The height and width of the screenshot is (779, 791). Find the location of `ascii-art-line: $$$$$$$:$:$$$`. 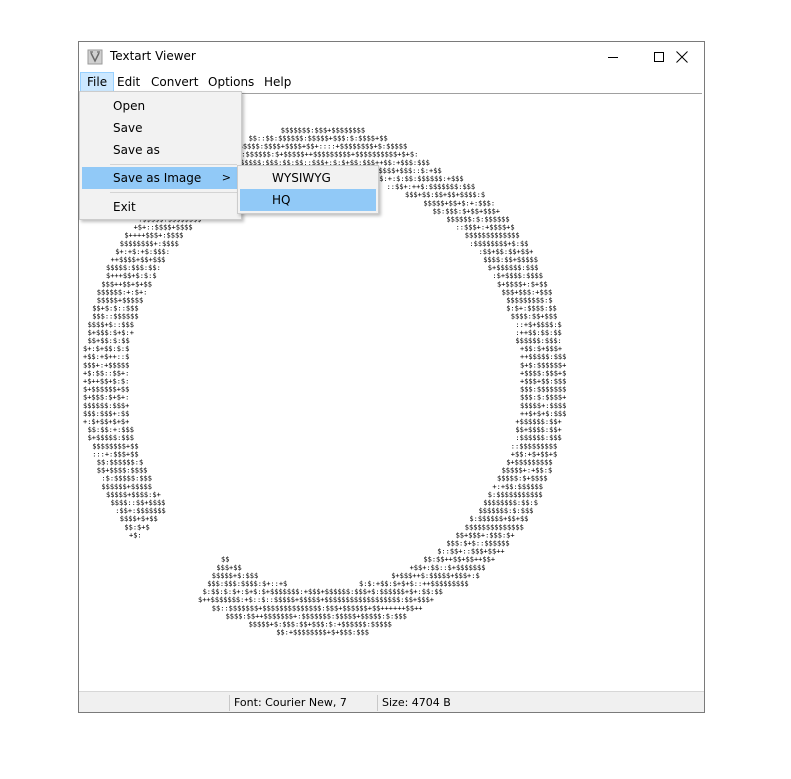

ascii-art-line: $$$$$$$:$:$$$ is located at coordinates (506, 511).